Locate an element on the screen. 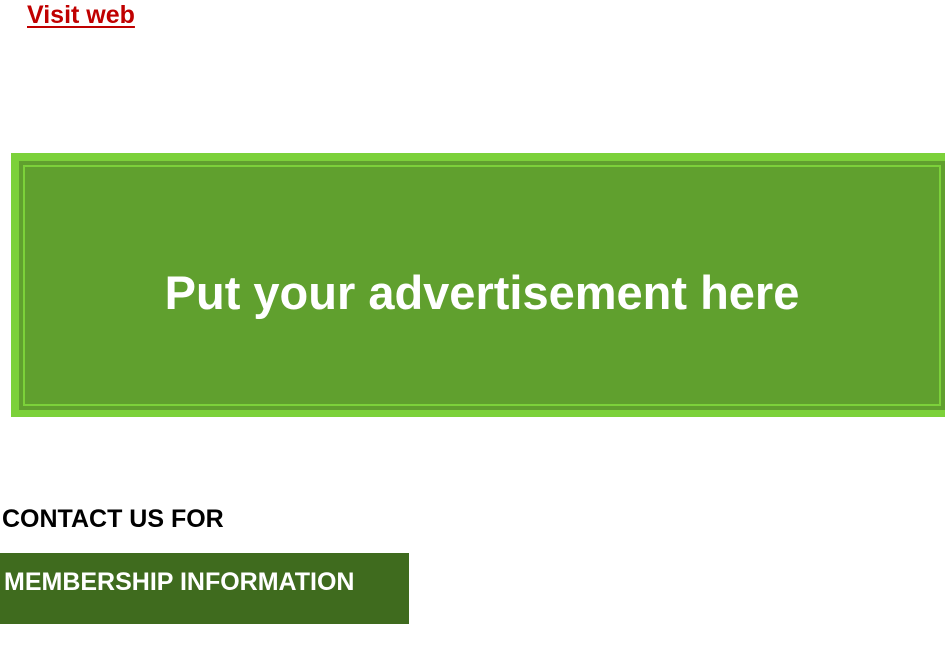 The width and height of the screenshot is (945, 645). membership-information-label: MEMBERSHIP INFORMATION is located at coordinates (179, 582).